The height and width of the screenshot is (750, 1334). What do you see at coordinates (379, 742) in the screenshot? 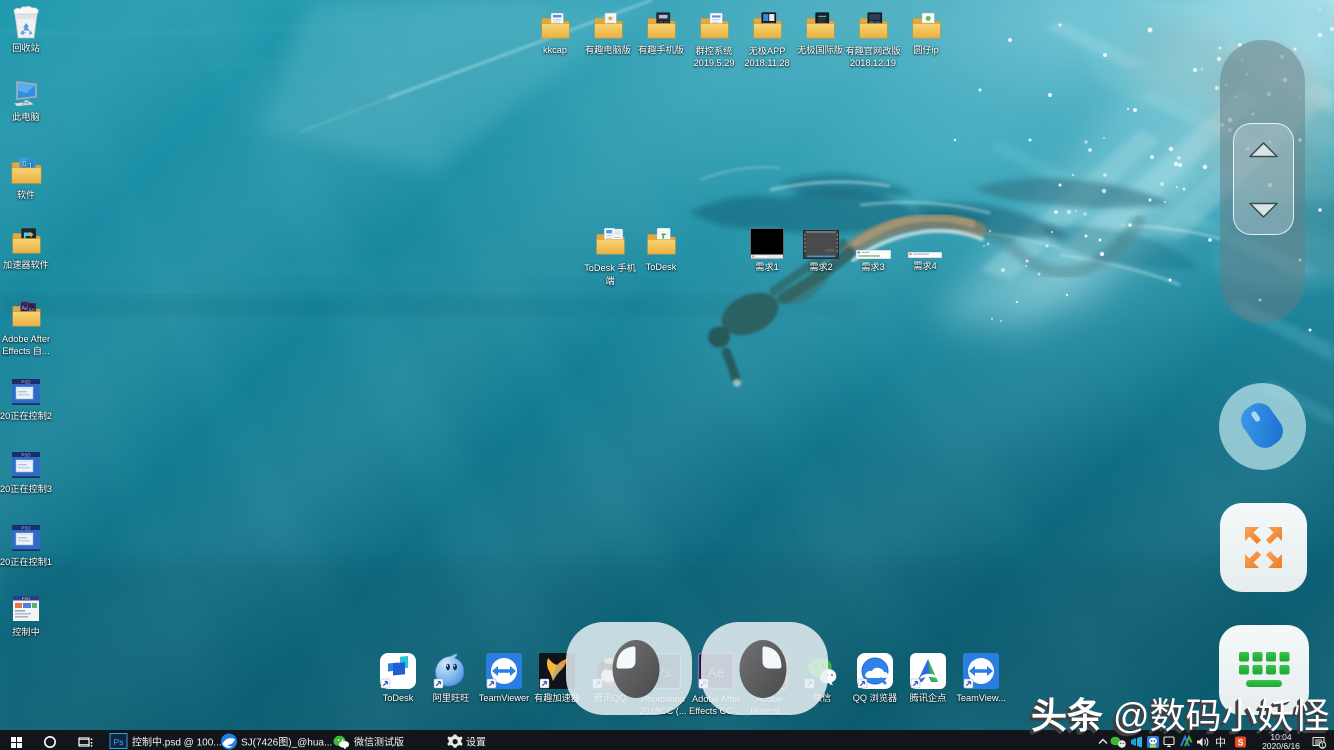
I see `svg-text: 微信测试版` at bounding box center [379, 742].